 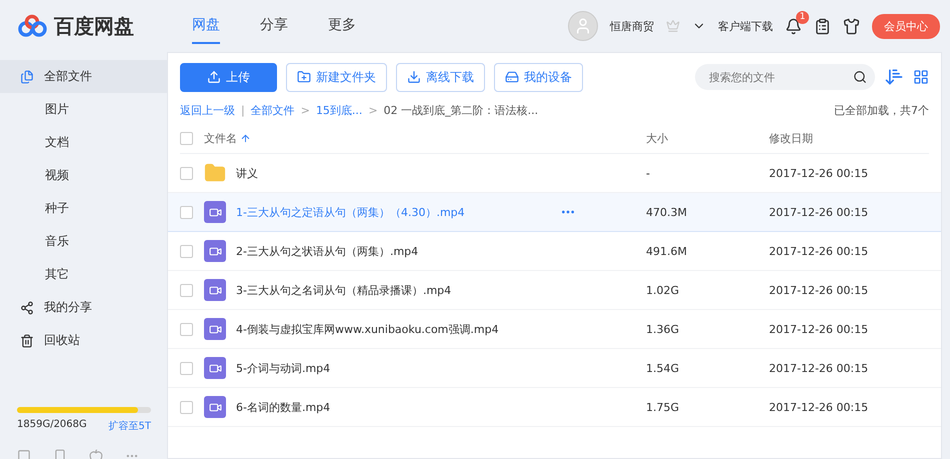 I want to click on download-icon, so click(x=414, y=77).